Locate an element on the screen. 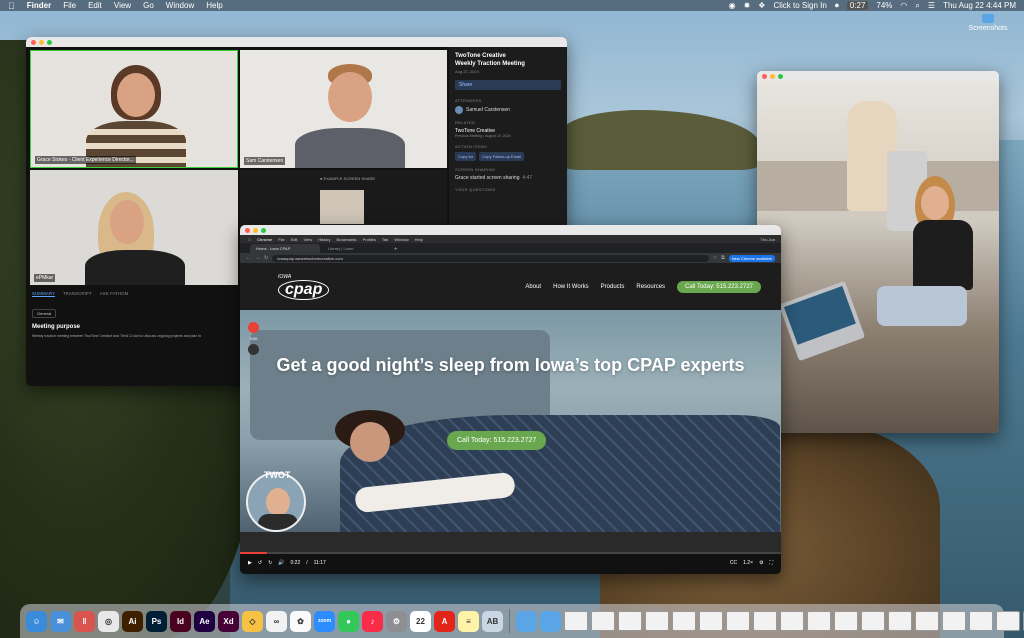  click-to-sign-in: Click to Sign In is located at coordinates (799, 5).